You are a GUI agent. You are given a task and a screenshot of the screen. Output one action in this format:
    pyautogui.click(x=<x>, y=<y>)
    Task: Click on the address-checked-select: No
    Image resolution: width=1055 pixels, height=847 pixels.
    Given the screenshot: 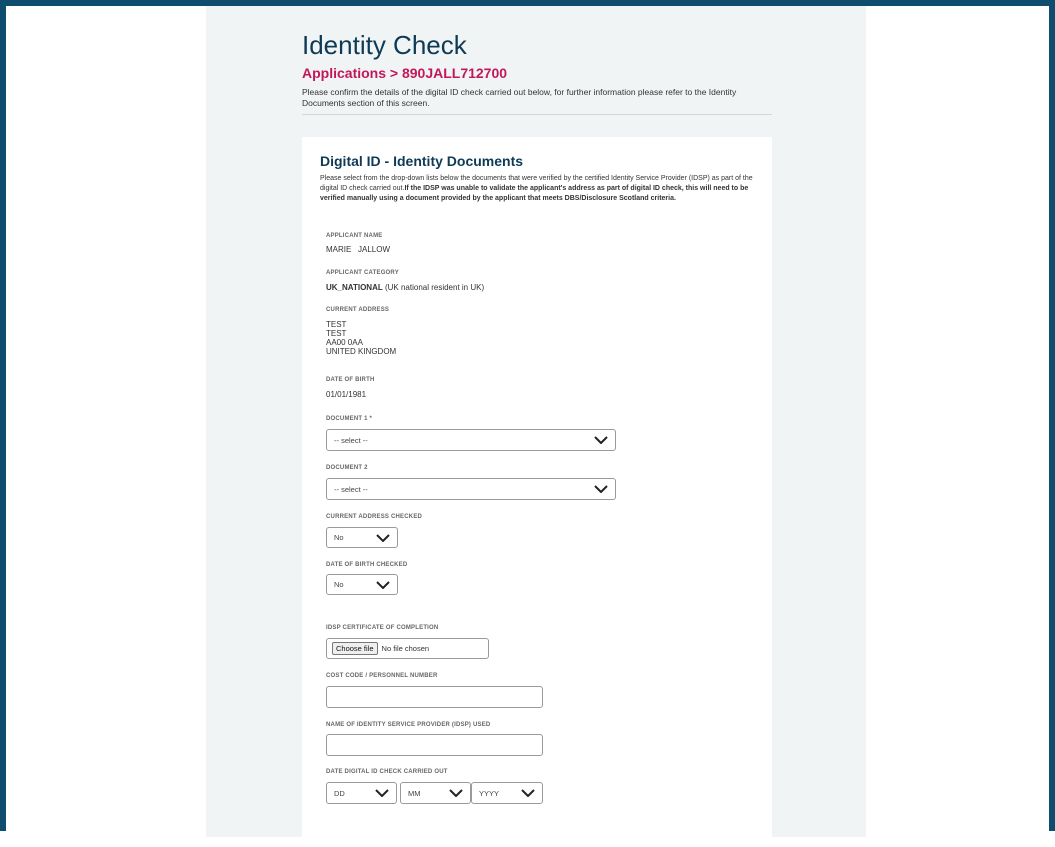 What is the action you would take?
    pyautogui.click(x=362, y=537)
    